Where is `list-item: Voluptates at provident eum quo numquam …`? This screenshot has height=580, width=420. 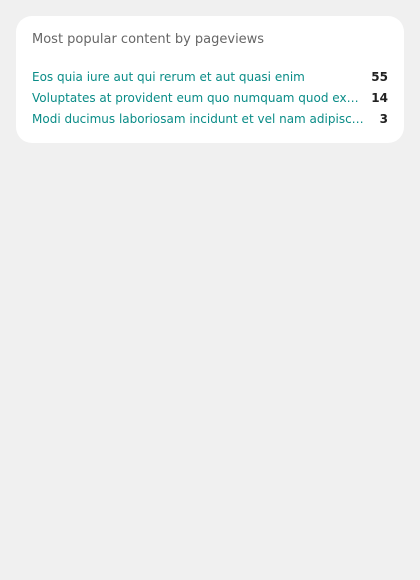 list-item: Voluptates at provident eum quo numquam … is located at coordinates (210, 97).